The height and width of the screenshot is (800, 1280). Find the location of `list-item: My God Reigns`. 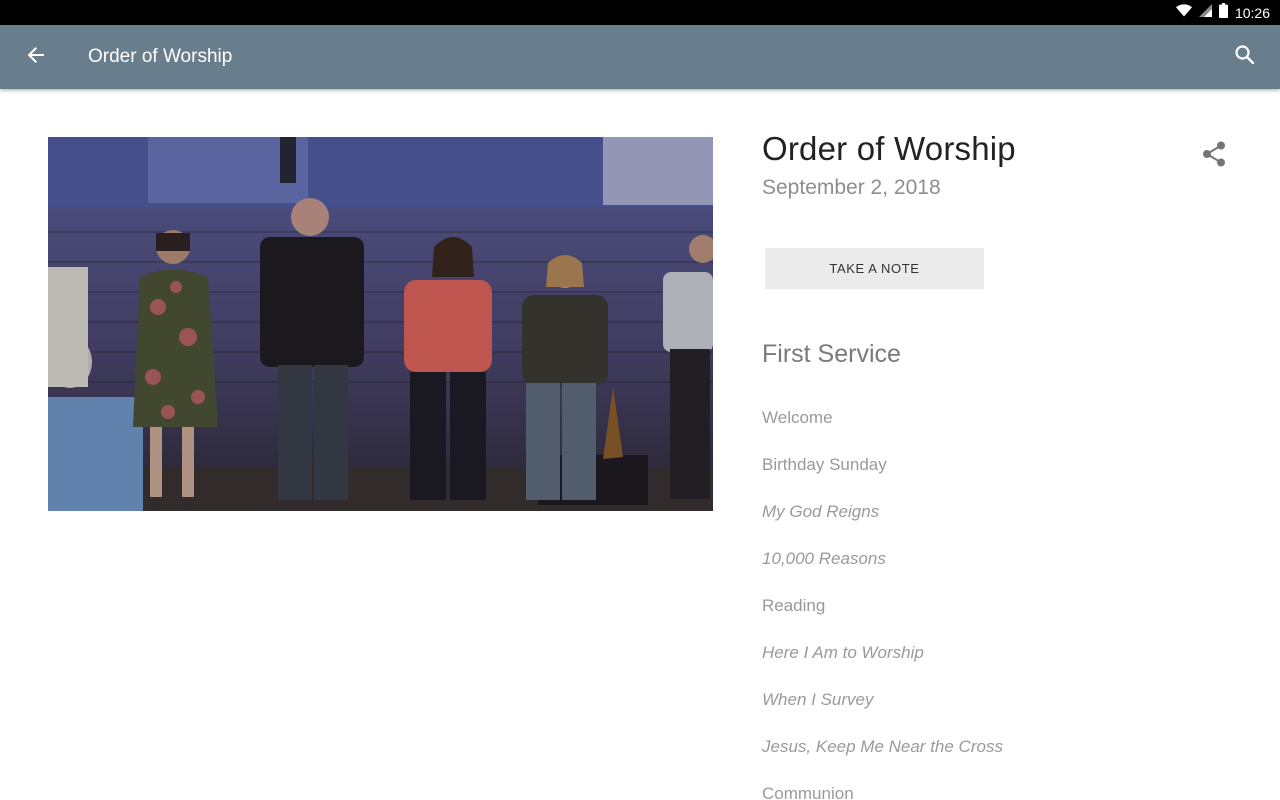

list-item: My God Reigns is located at coordinates (882, 521).